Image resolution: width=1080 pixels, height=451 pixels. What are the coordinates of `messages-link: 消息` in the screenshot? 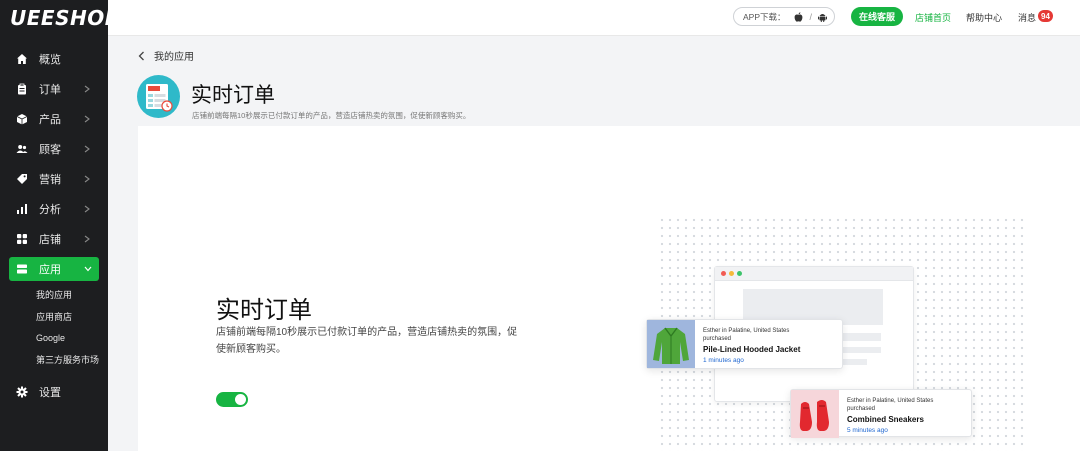 It's located at (1027, 17).